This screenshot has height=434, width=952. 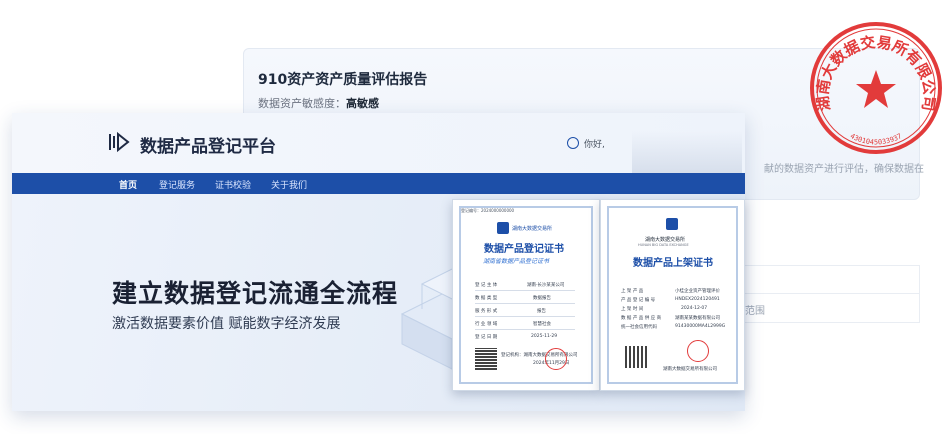 What do you see at coordinates (226, 324) in the screenshot?
I see `hero-subtitle: 激活数据要素价值 赋能数字经济发展` at bounding box center [226, 324].